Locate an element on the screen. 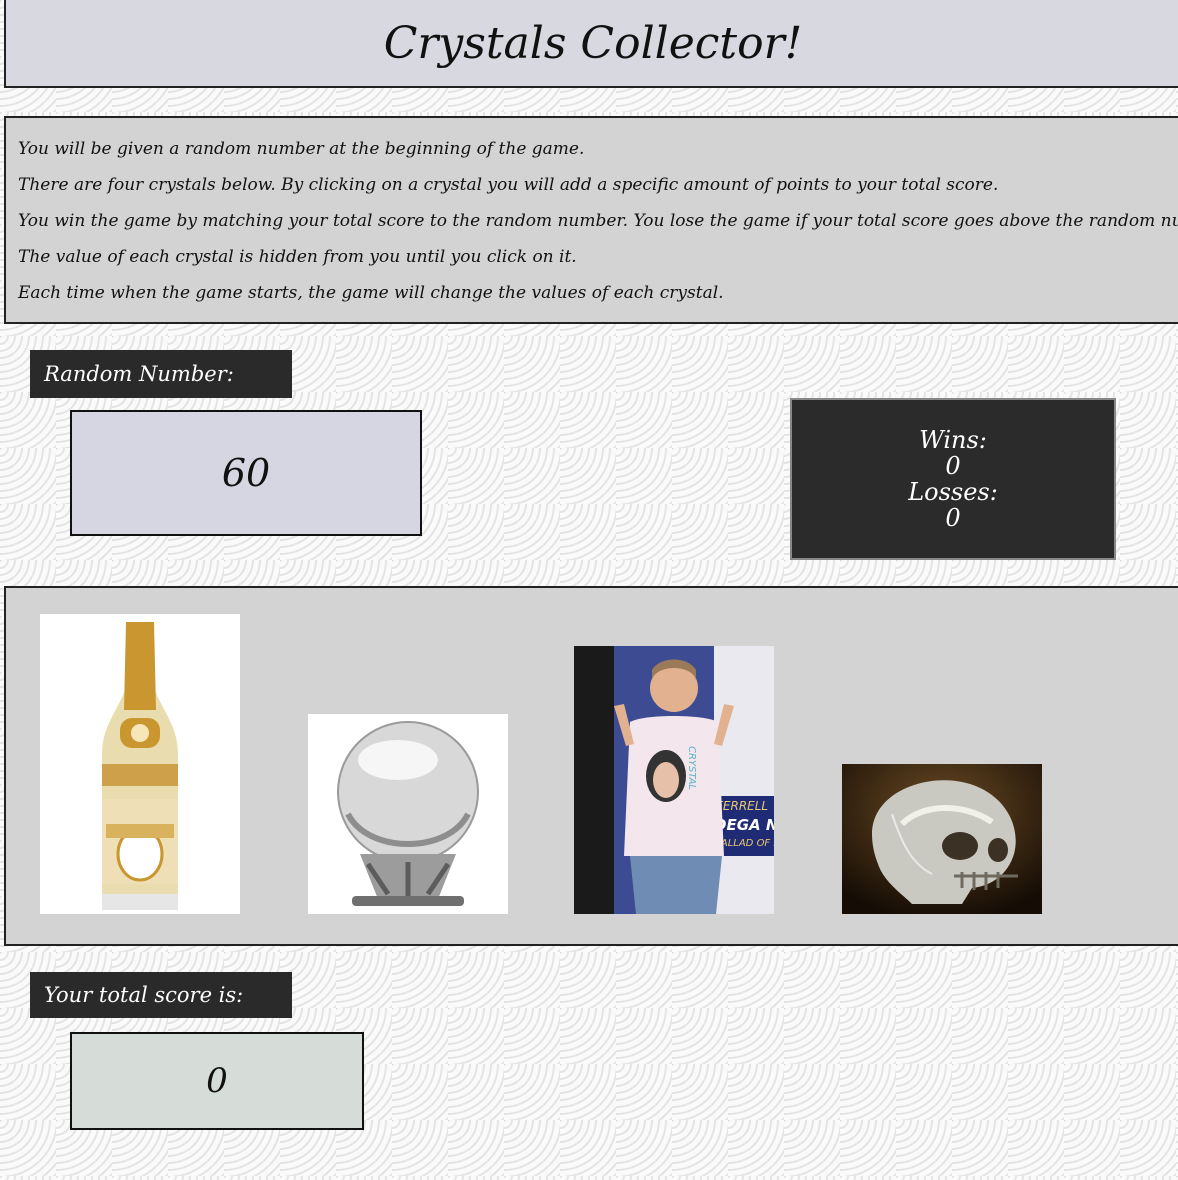  poster-text: FERRELL is located at coordinates (742, 806).